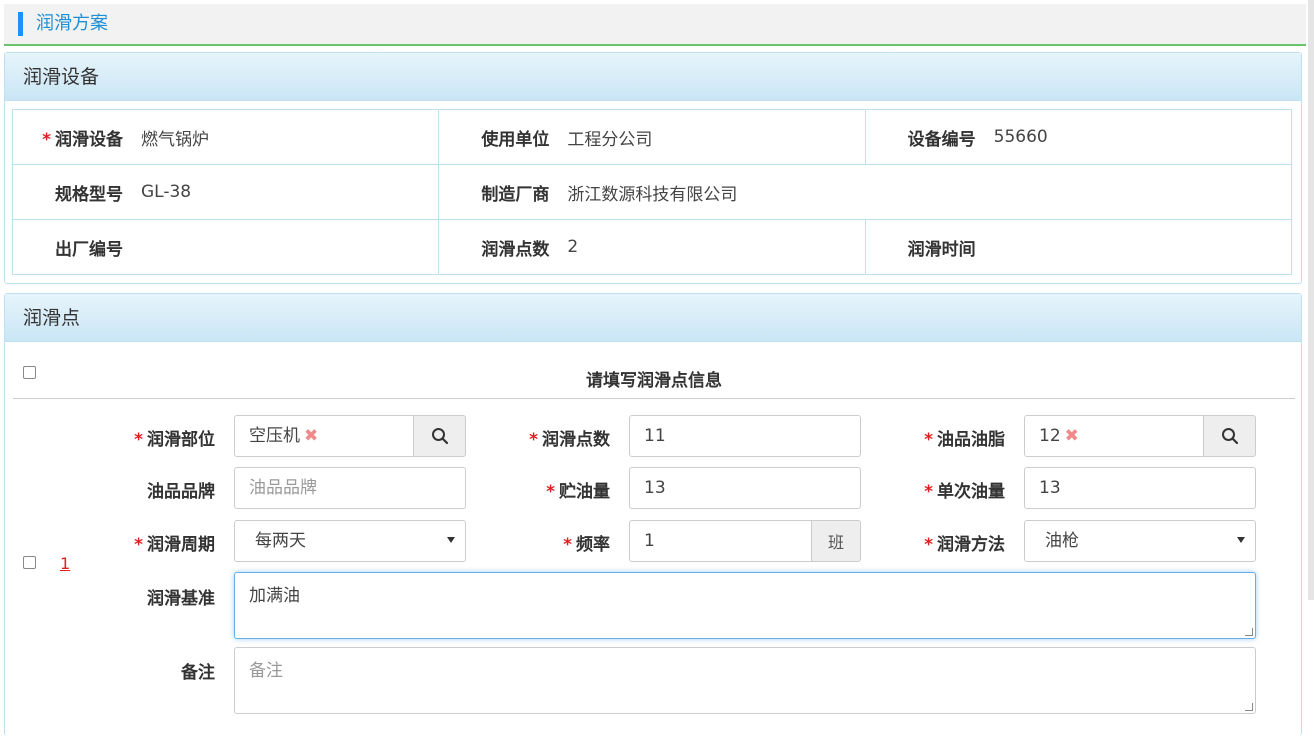  Describe the element at coordinates (1311, 300) in the screenshot. I see `scrollbar` at that location.